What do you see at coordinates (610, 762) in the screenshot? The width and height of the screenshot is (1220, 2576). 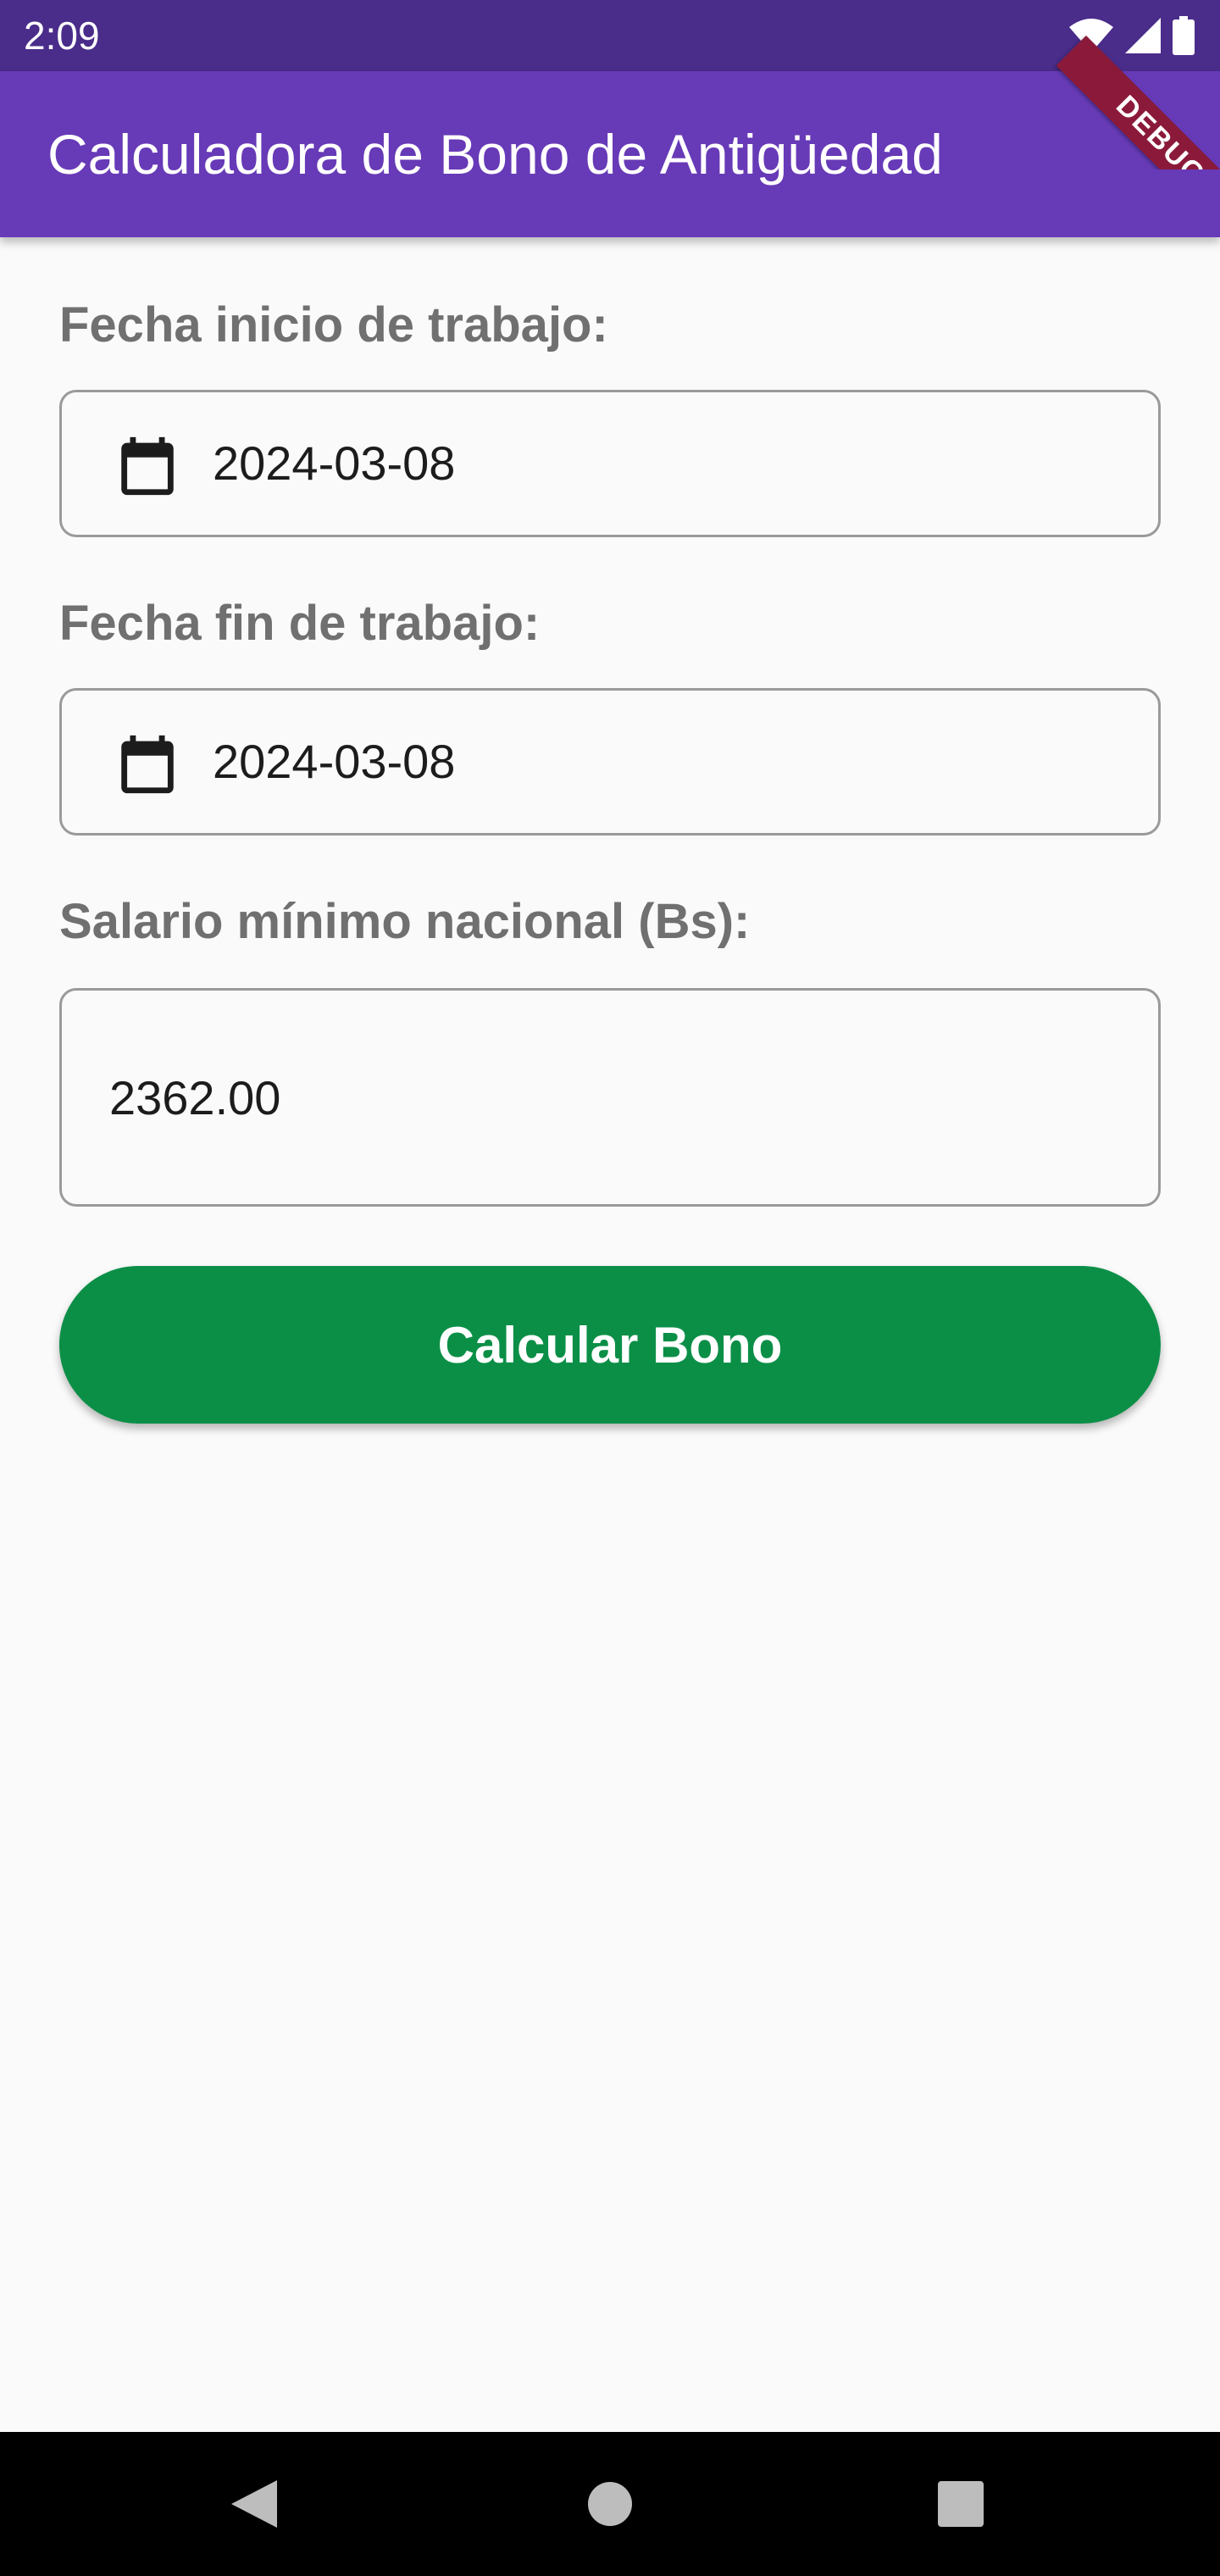 I see `end-date-field: 2024-03-08` at bounding box center [610, 762].